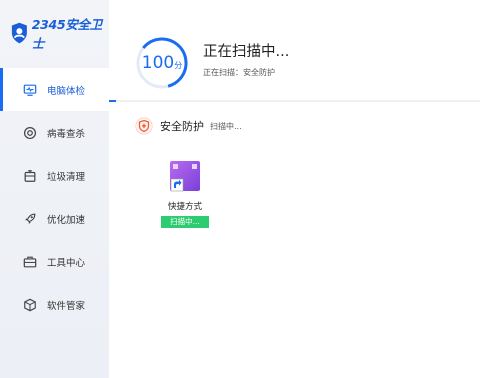  What do you see at coordinates (182, 126) in the screenshot?
I see `section-title: 安全防护` at bounding box center [182, 126].